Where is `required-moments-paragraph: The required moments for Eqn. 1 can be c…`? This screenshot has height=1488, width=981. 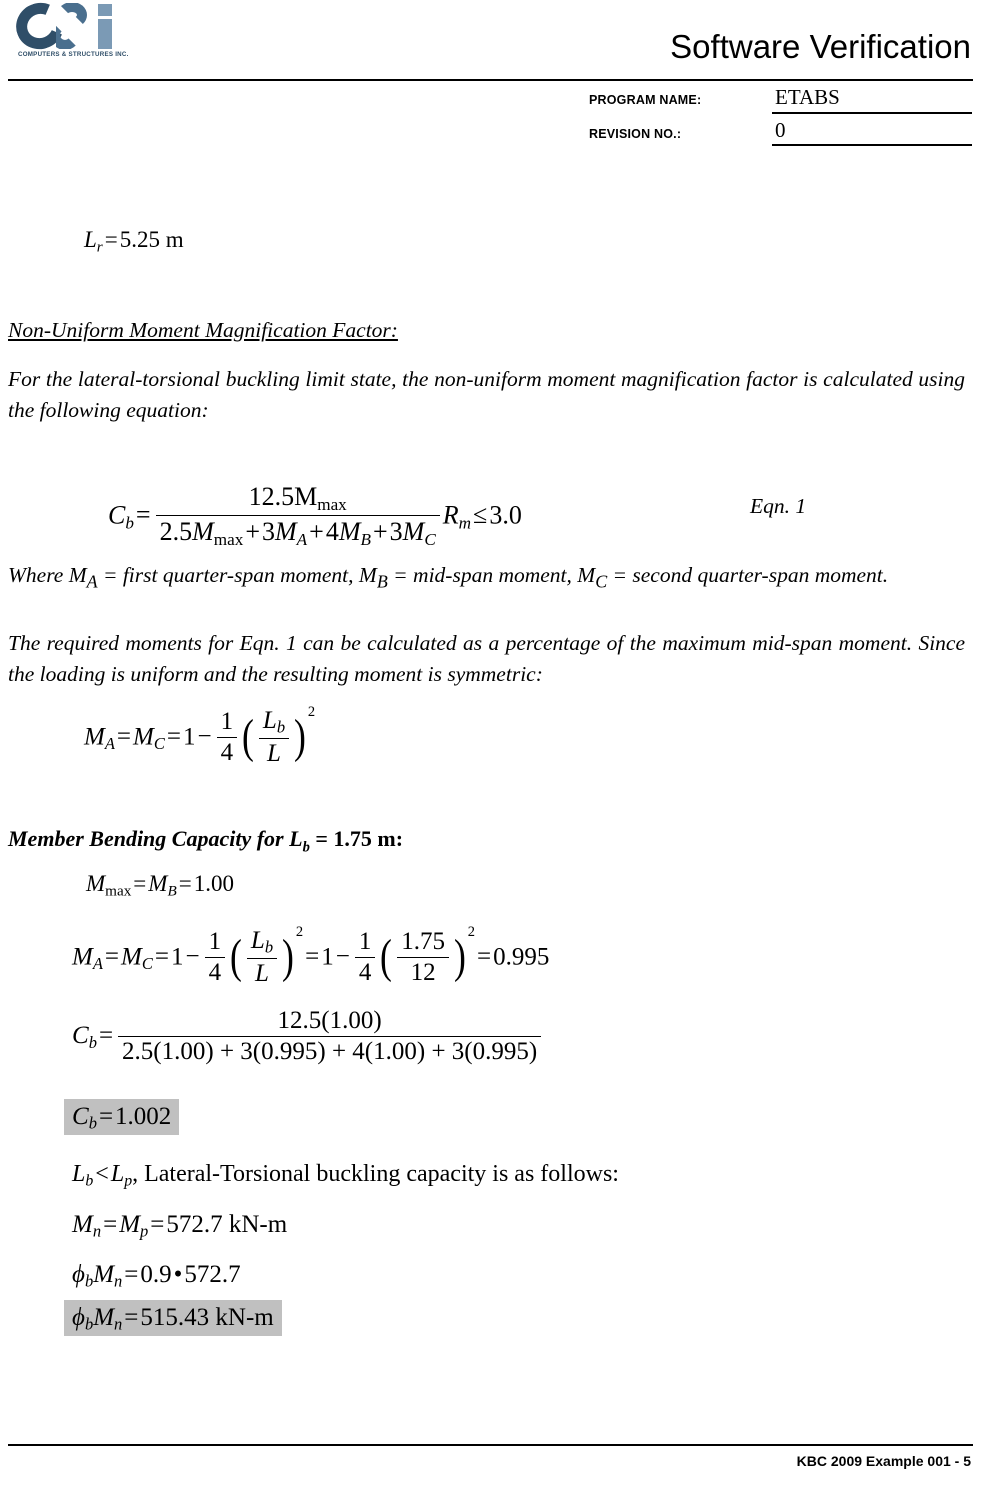
required-moments-paragraph: The required moments for Eqn. 1 can be c… is located at coordinates (486, 658).